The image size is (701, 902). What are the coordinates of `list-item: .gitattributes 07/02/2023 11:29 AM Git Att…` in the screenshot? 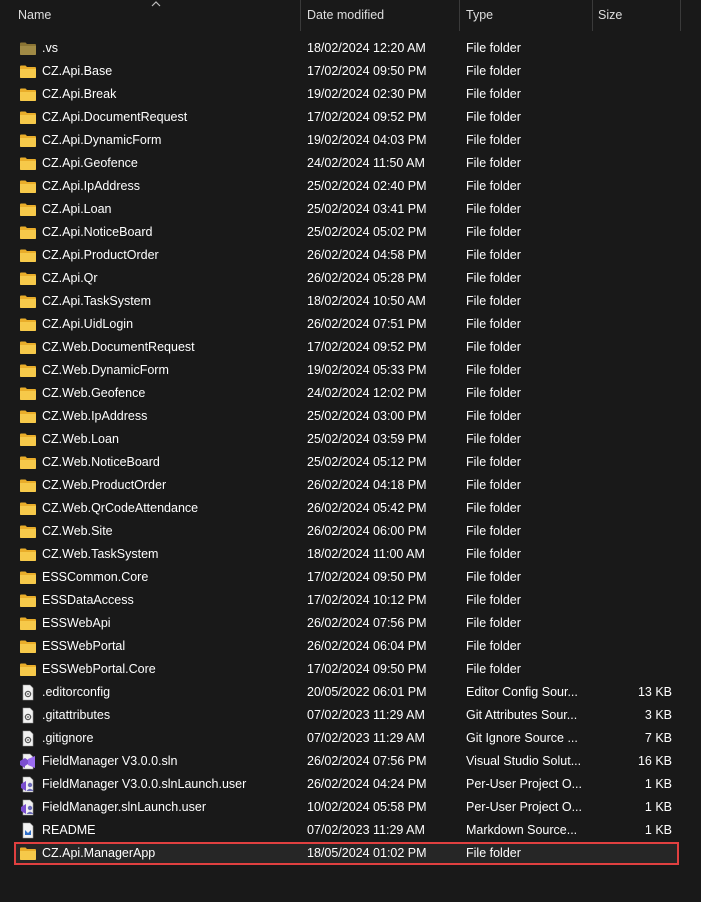 It's located at (350, 715).